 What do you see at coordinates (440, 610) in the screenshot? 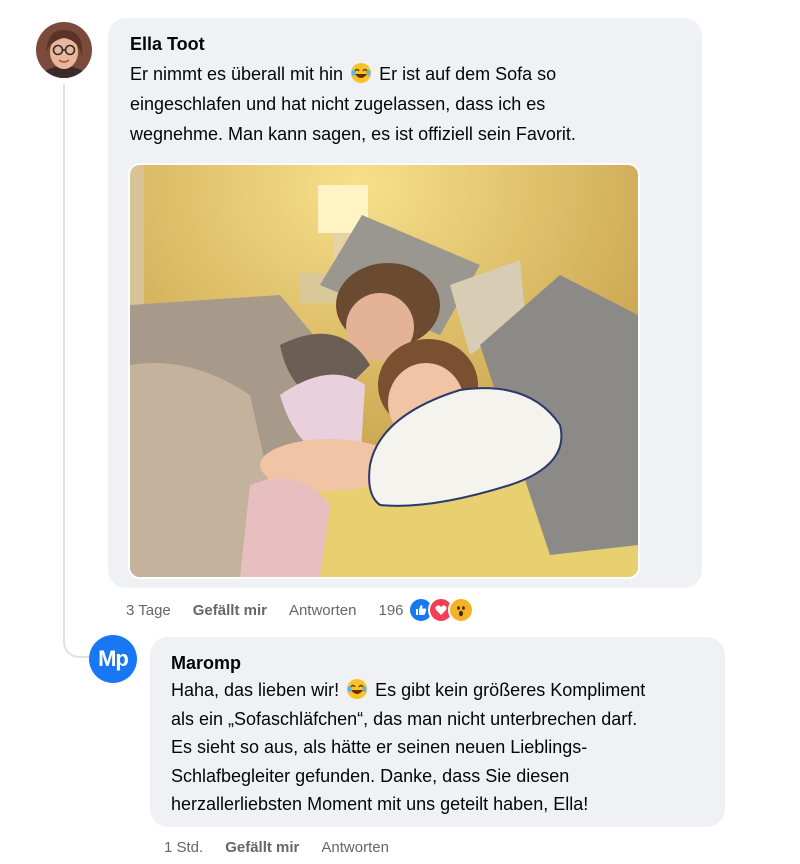
I see `reaction-icons` at bounding box center [440, 610].